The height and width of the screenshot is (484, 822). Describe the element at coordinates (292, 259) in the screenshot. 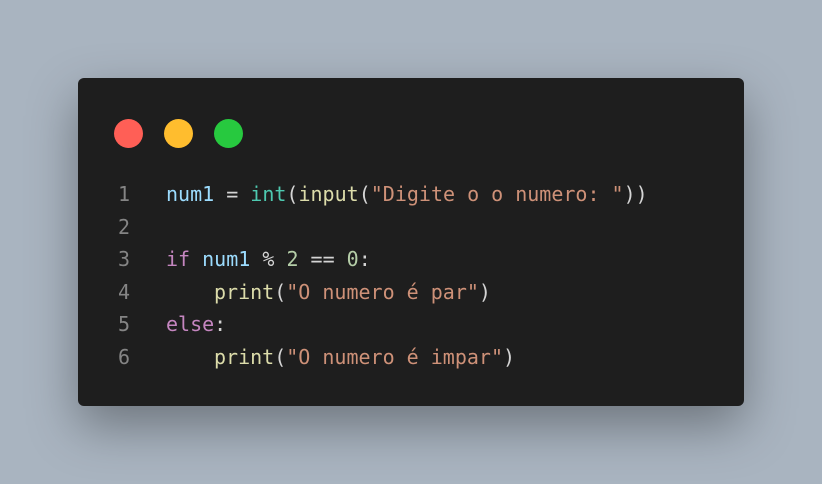

I see `code-token-number: 2` at that location.